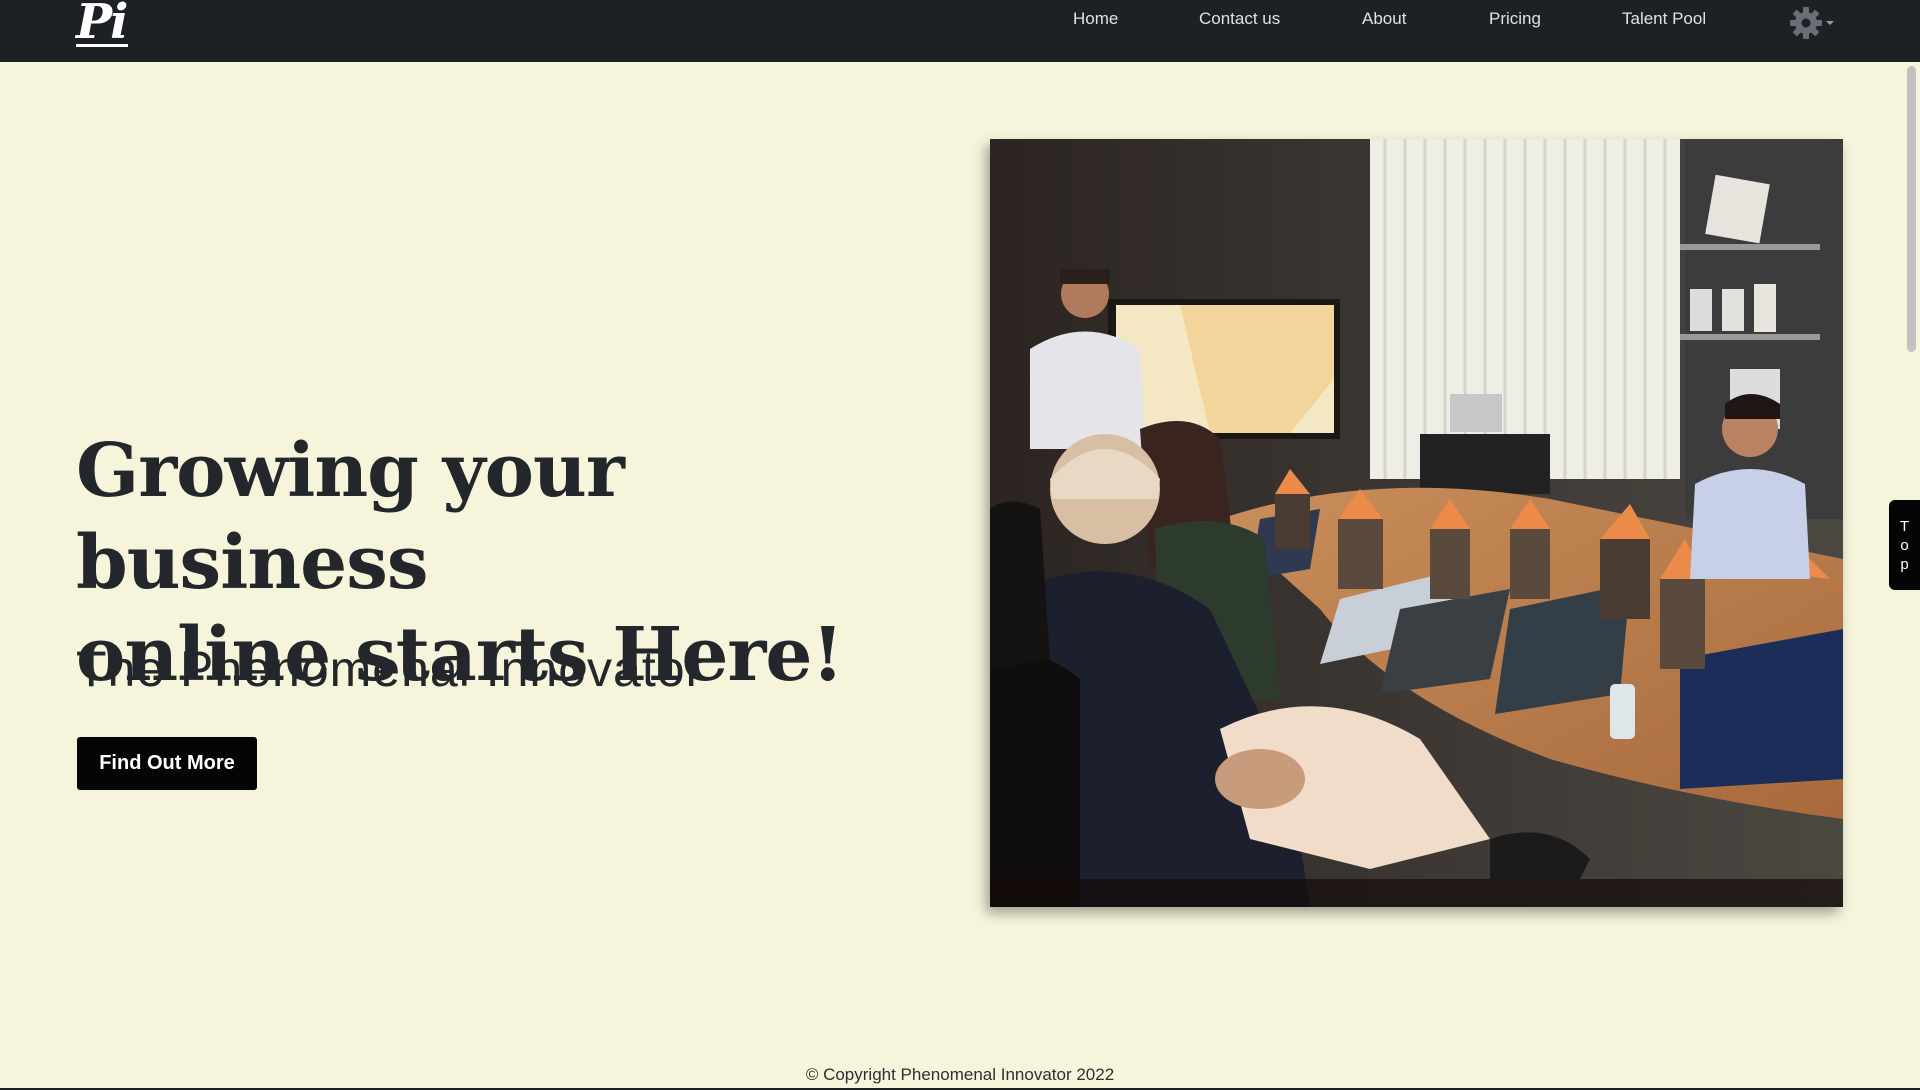  I want to click on chevron-down-icon, so click(1830, 23).